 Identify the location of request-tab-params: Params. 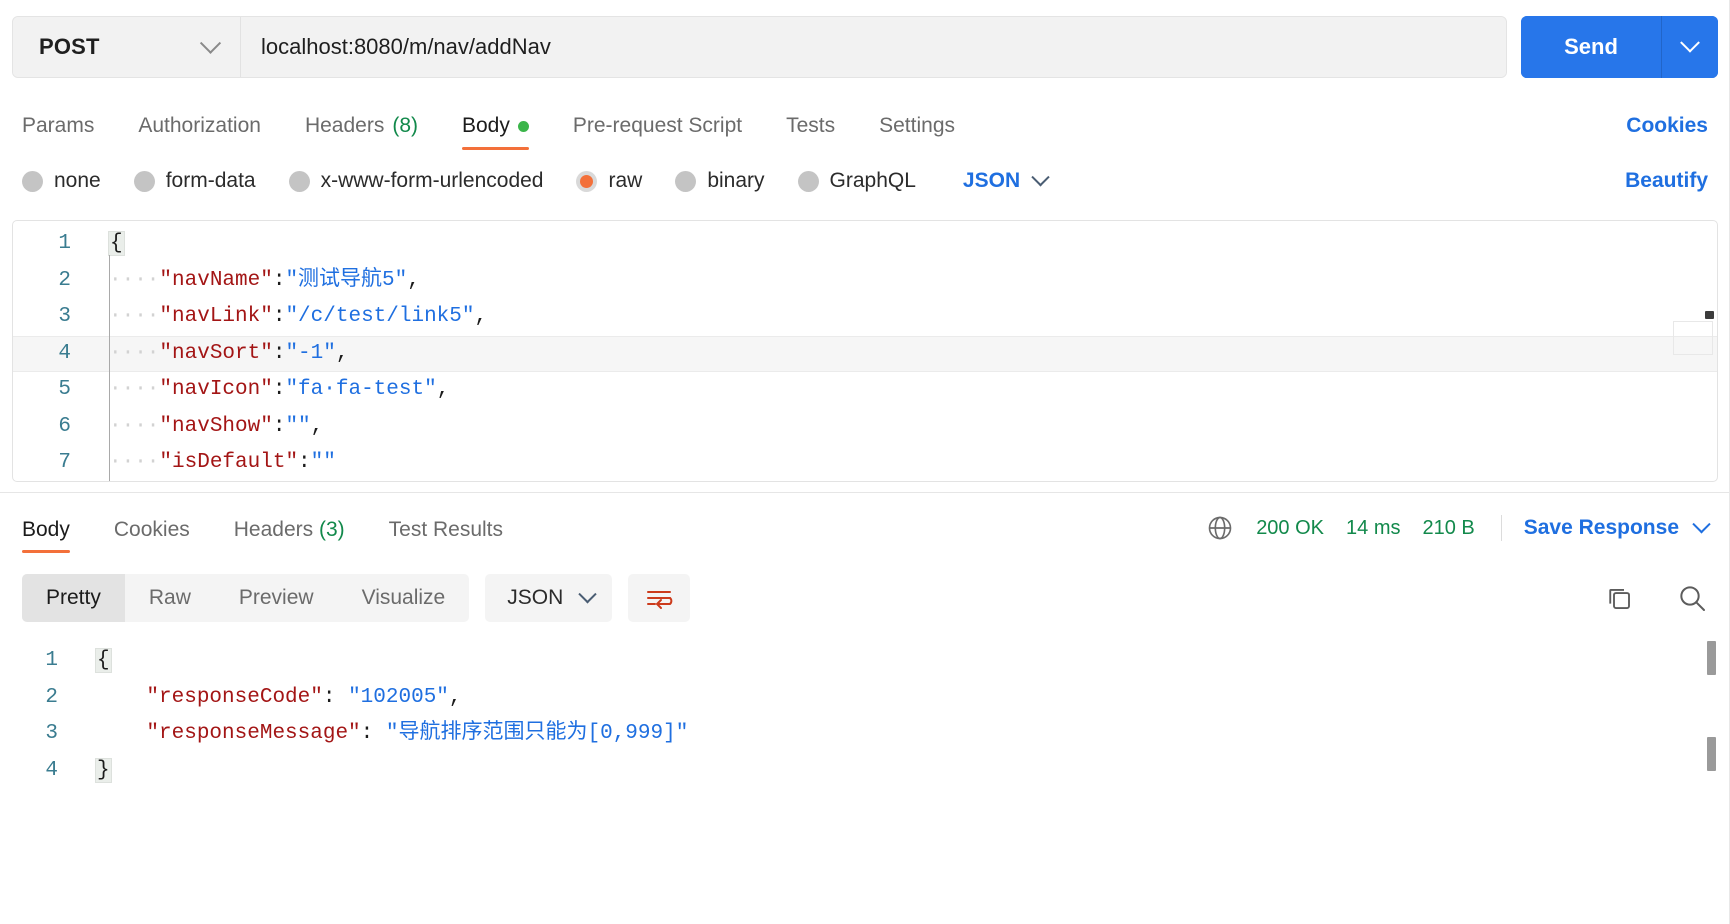
(58, 132).